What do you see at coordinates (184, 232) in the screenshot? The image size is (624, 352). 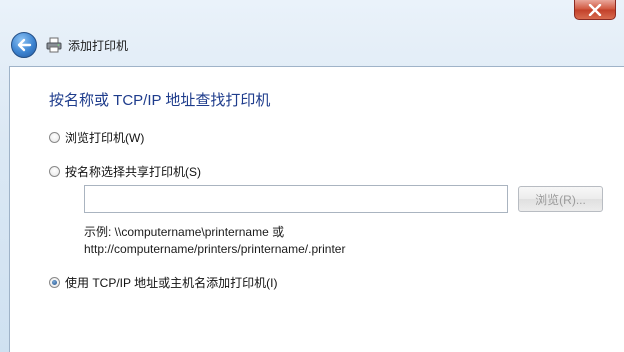 I see `example-line-1: 示例: \\computername\printername 或` at bounding box center [184, 232].